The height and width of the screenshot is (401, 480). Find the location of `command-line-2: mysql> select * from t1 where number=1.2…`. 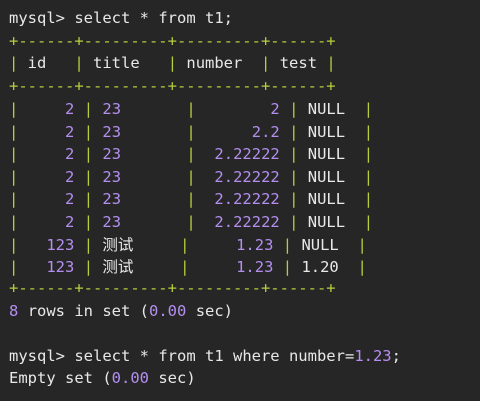

command-line-2: mysql> select * from t1 where number=1.2… is located at coordinates (205, 356).